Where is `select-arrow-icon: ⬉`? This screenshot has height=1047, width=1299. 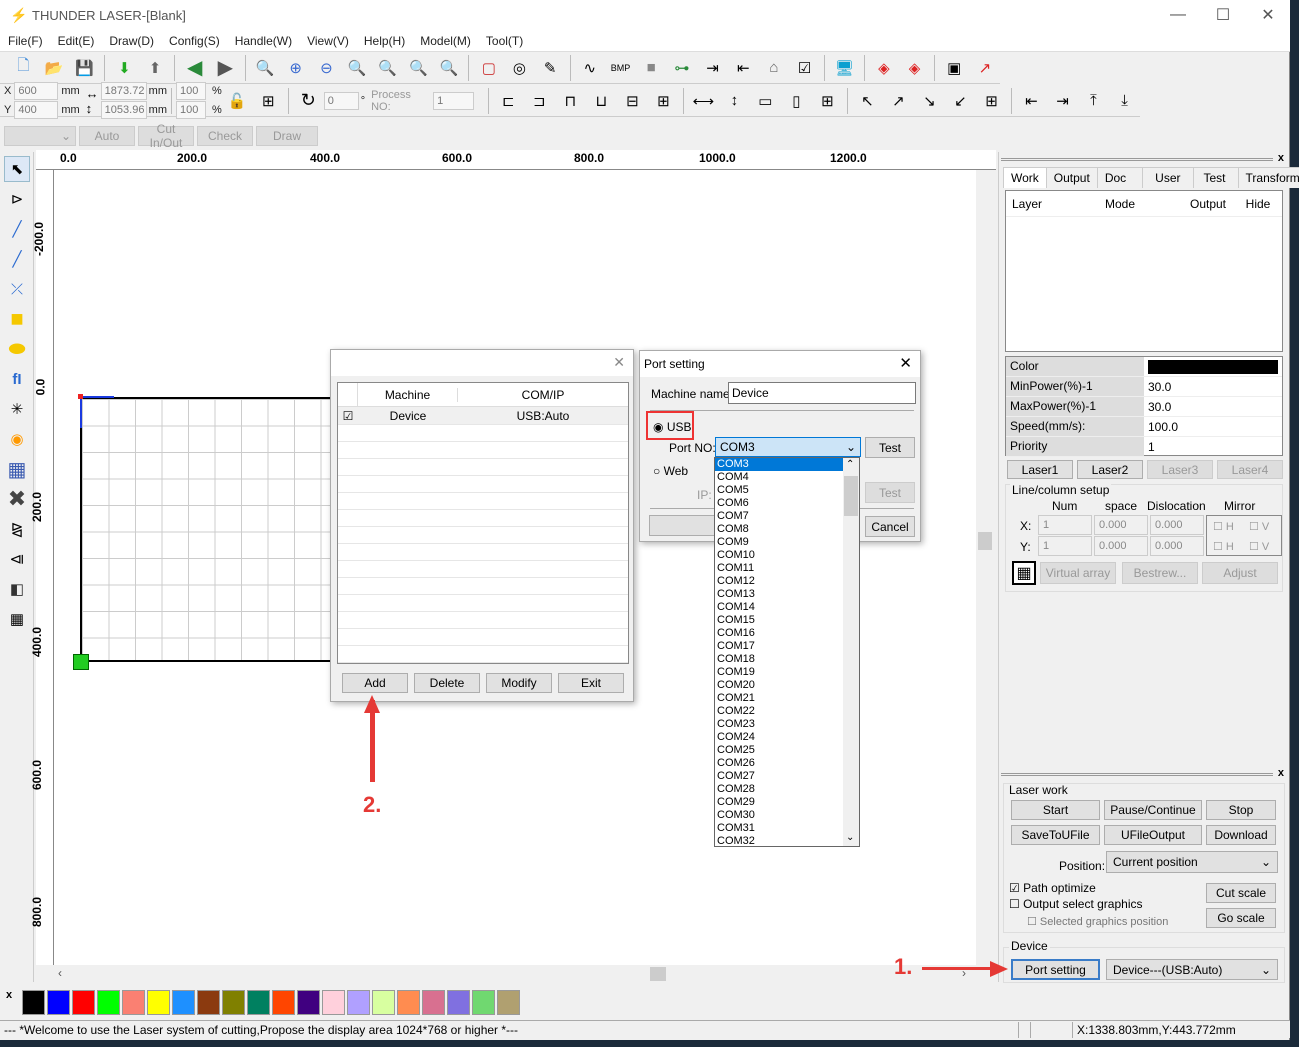
select-arrow-icon: ⬉ is located at coordinates (17, 169).